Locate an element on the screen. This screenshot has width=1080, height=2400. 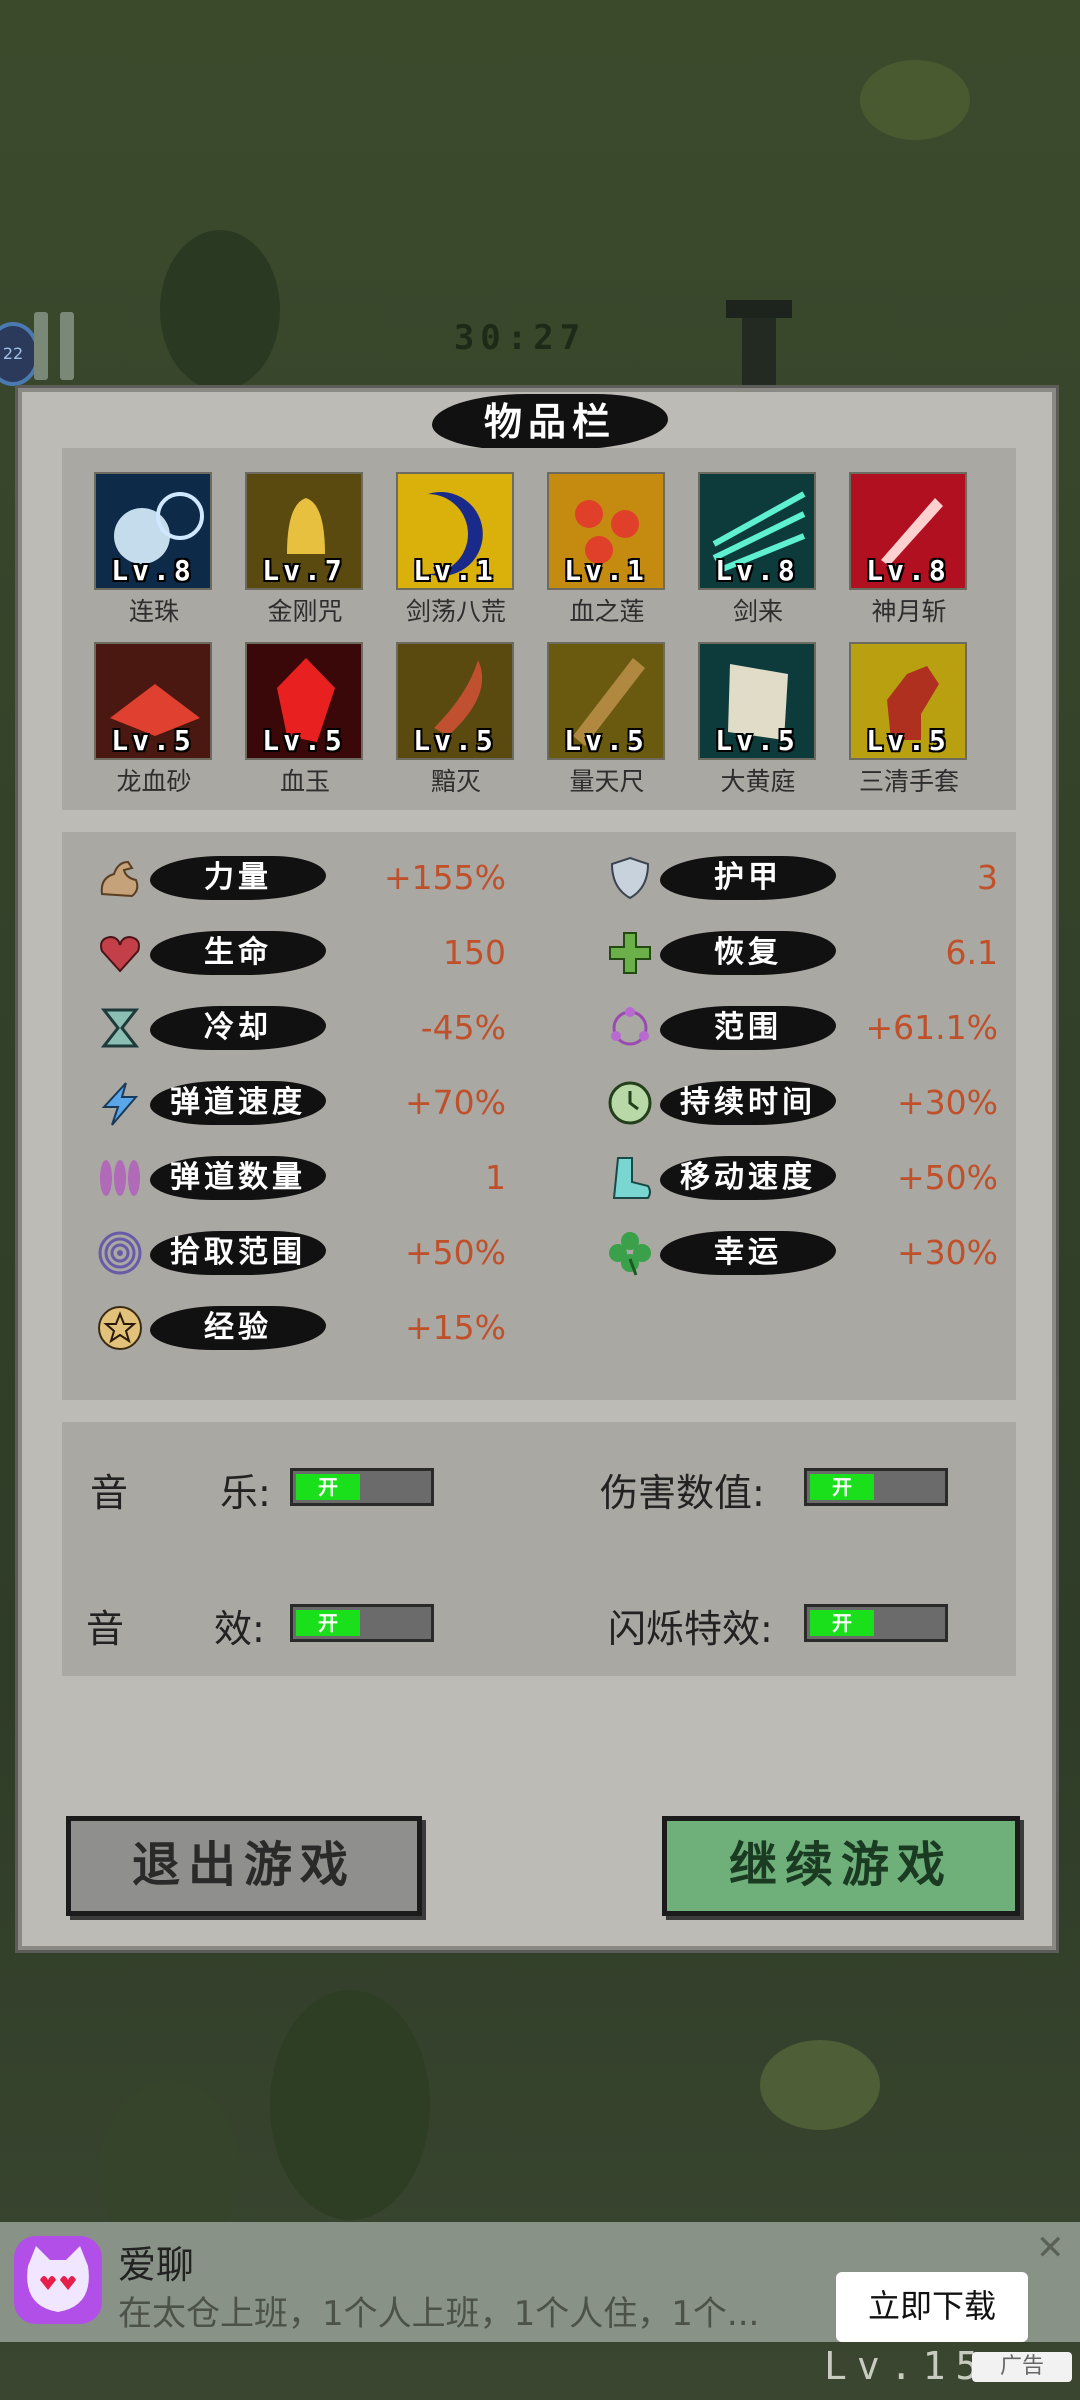
stat-row: 护甲 3 is located at coordinates (806, 878).